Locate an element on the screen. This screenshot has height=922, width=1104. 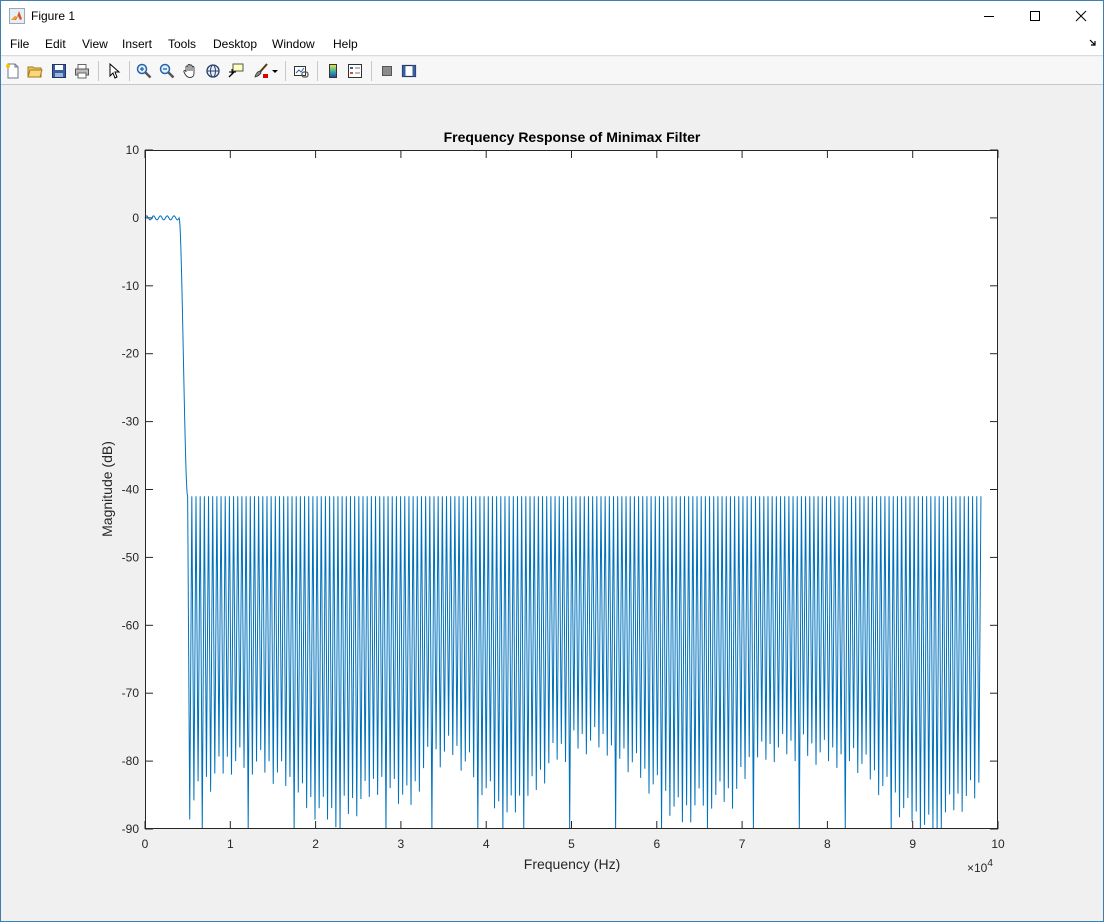
maximize-icon is located at coordinates (1035, 16).